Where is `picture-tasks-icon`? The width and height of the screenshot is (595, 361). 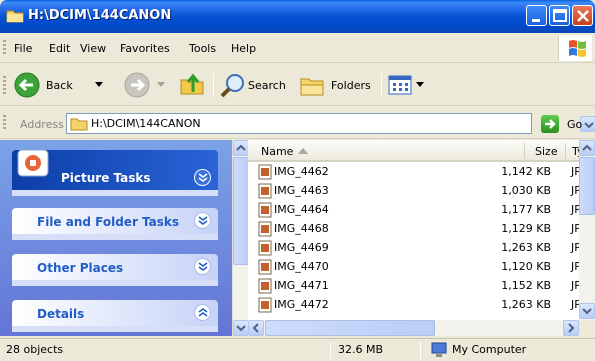
picture-tasks-icon is located at coordinates (33, 163).